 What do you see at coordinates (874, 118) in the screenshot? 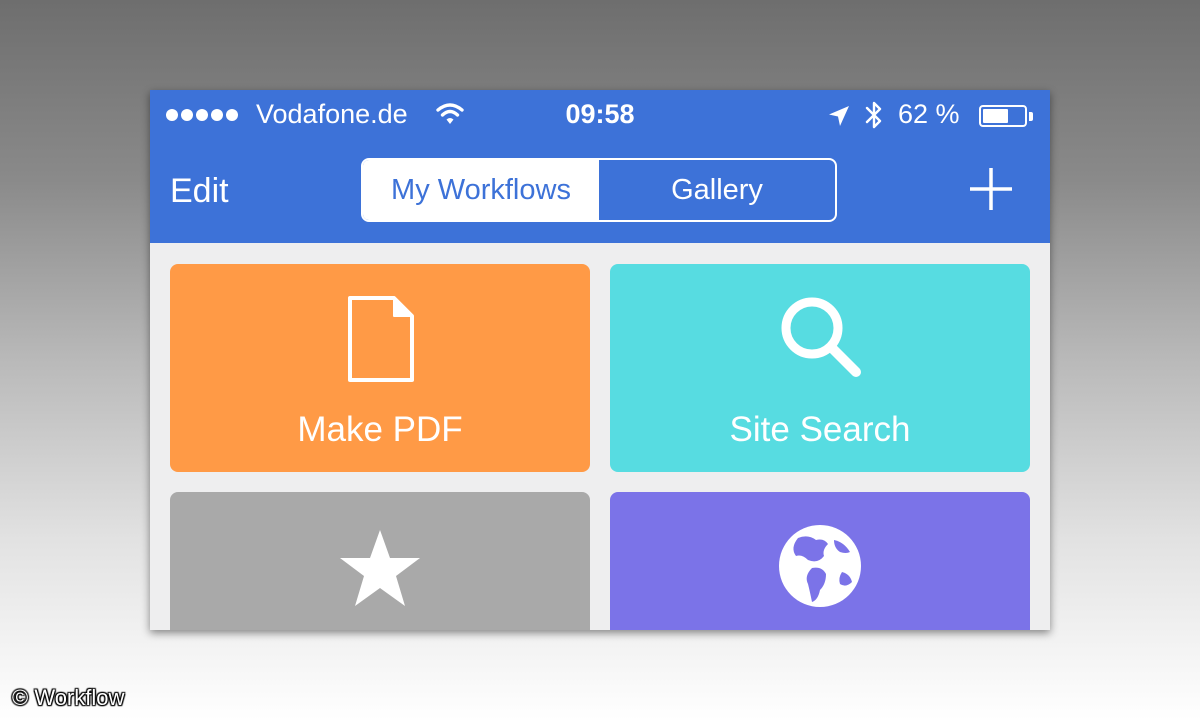
I see `bluetooth-icon` at bounding box center [874, 118].